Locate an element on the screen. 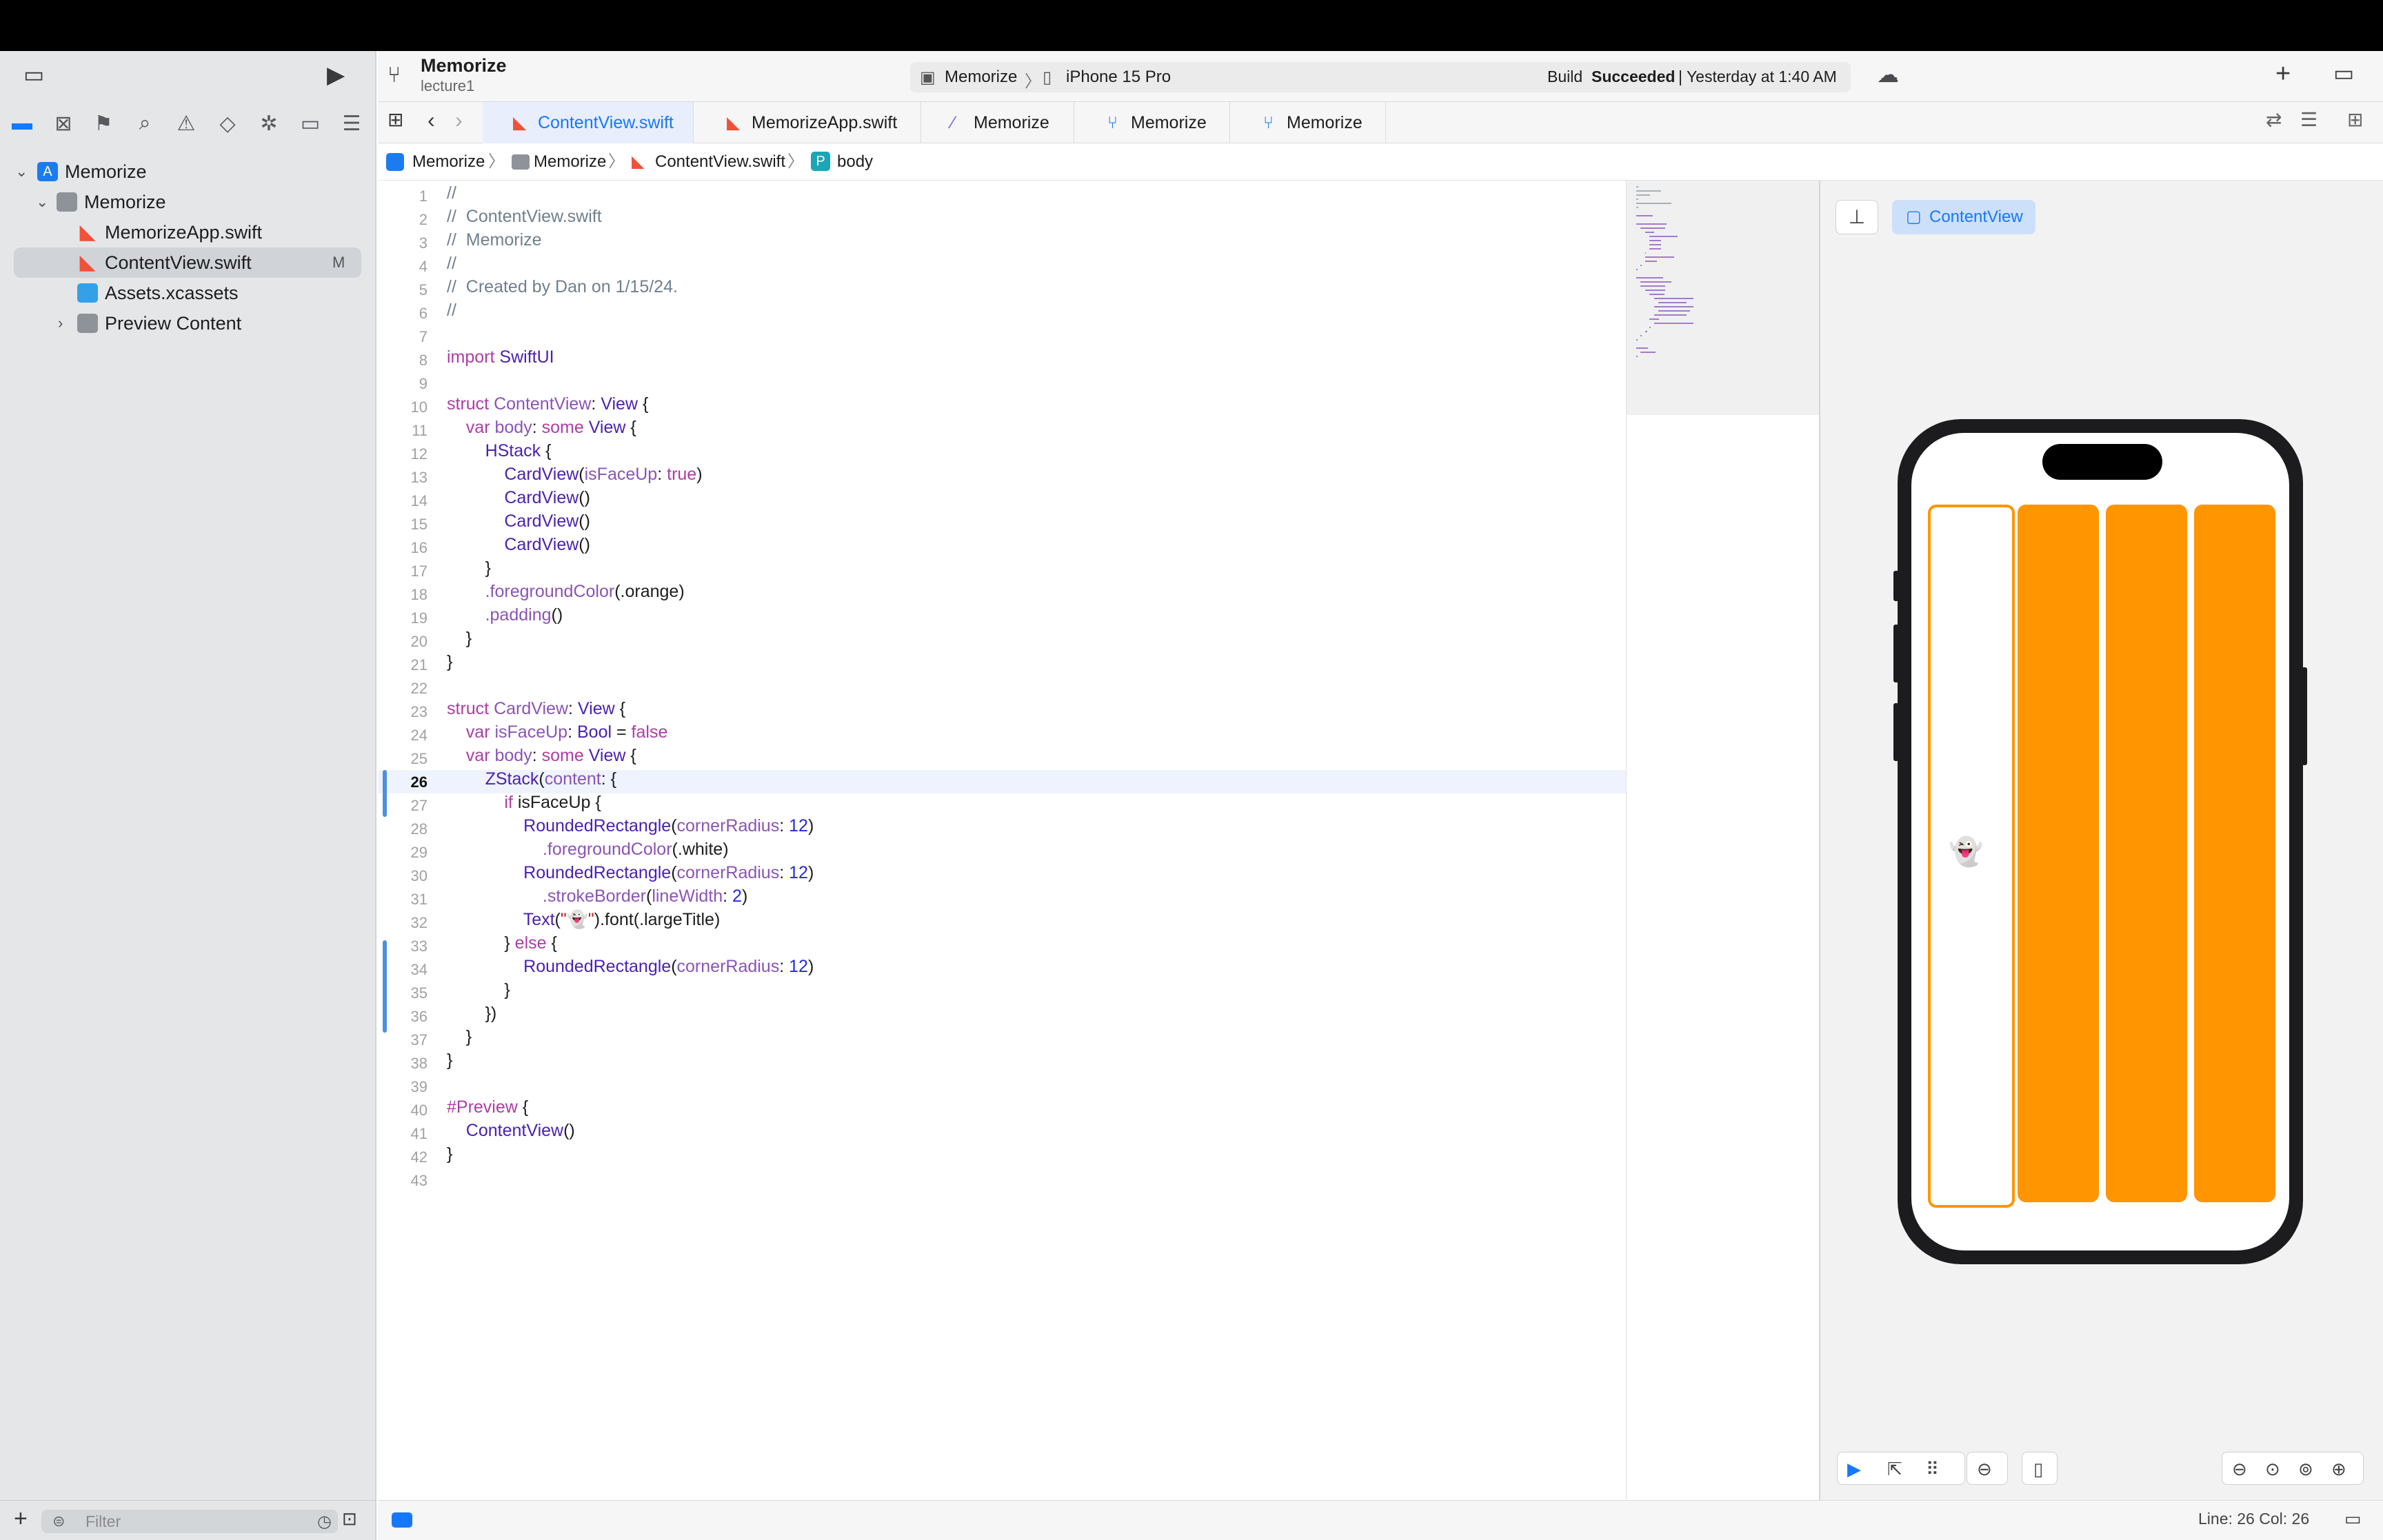 The width and height of the screenshot is (2383, 1540). code-line: #Preview { is located at coordinates (487, 1107).